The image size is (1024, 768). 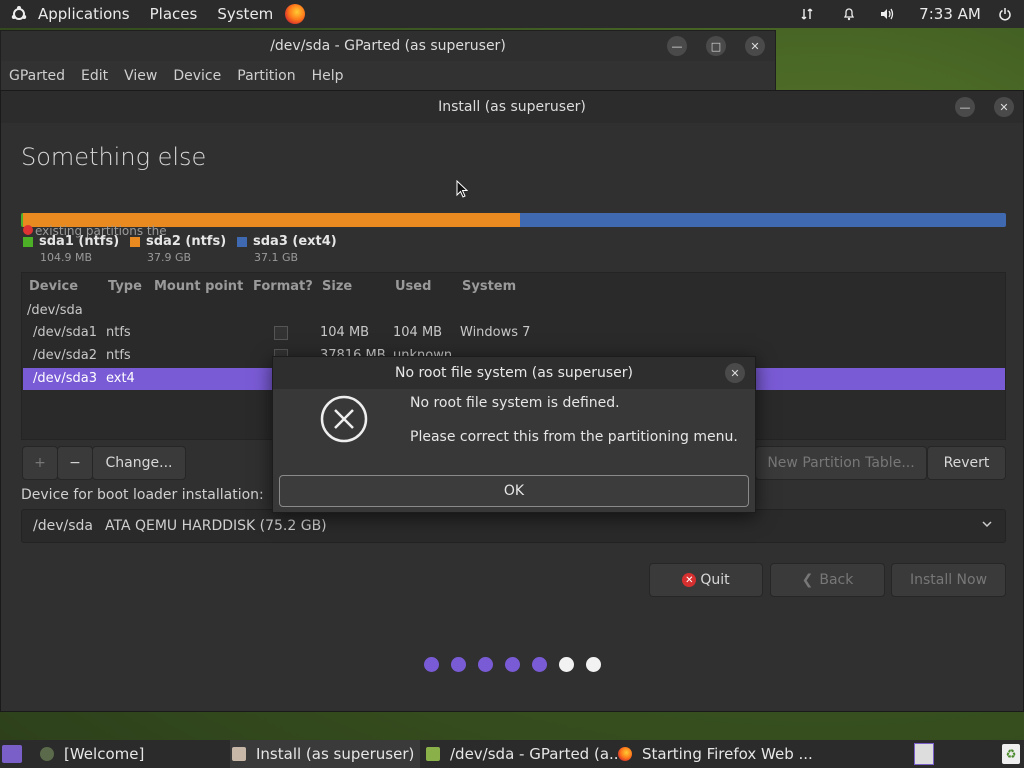 What do you see at coordinates (1011, 754) in the screenshot?
I see `trash-icon: ♻` at bounding box center [1011, 754].